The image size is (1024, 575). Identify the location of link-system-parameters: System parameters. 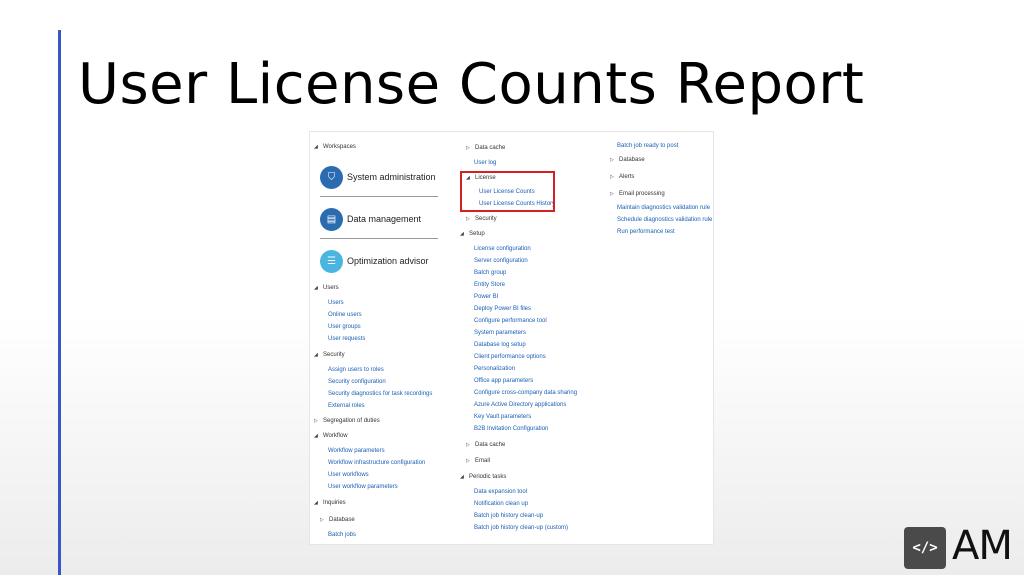
(493, 333).